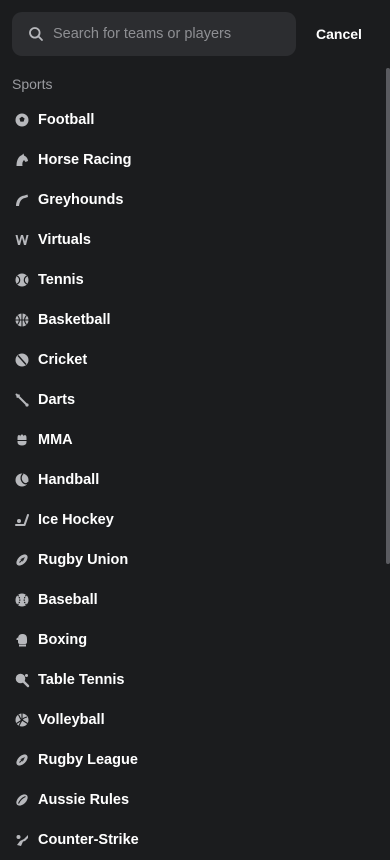 This screenshot has width=390, height=860. I want to click on virtuals-icon, so click(22, 240).